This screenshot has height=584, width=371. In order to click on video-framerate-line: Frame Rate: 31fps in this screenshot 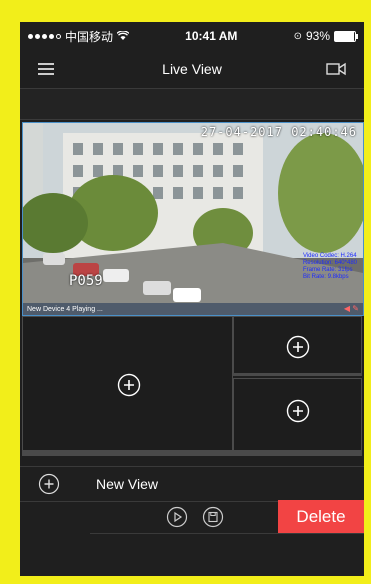, I will do `click(327, 270)`.